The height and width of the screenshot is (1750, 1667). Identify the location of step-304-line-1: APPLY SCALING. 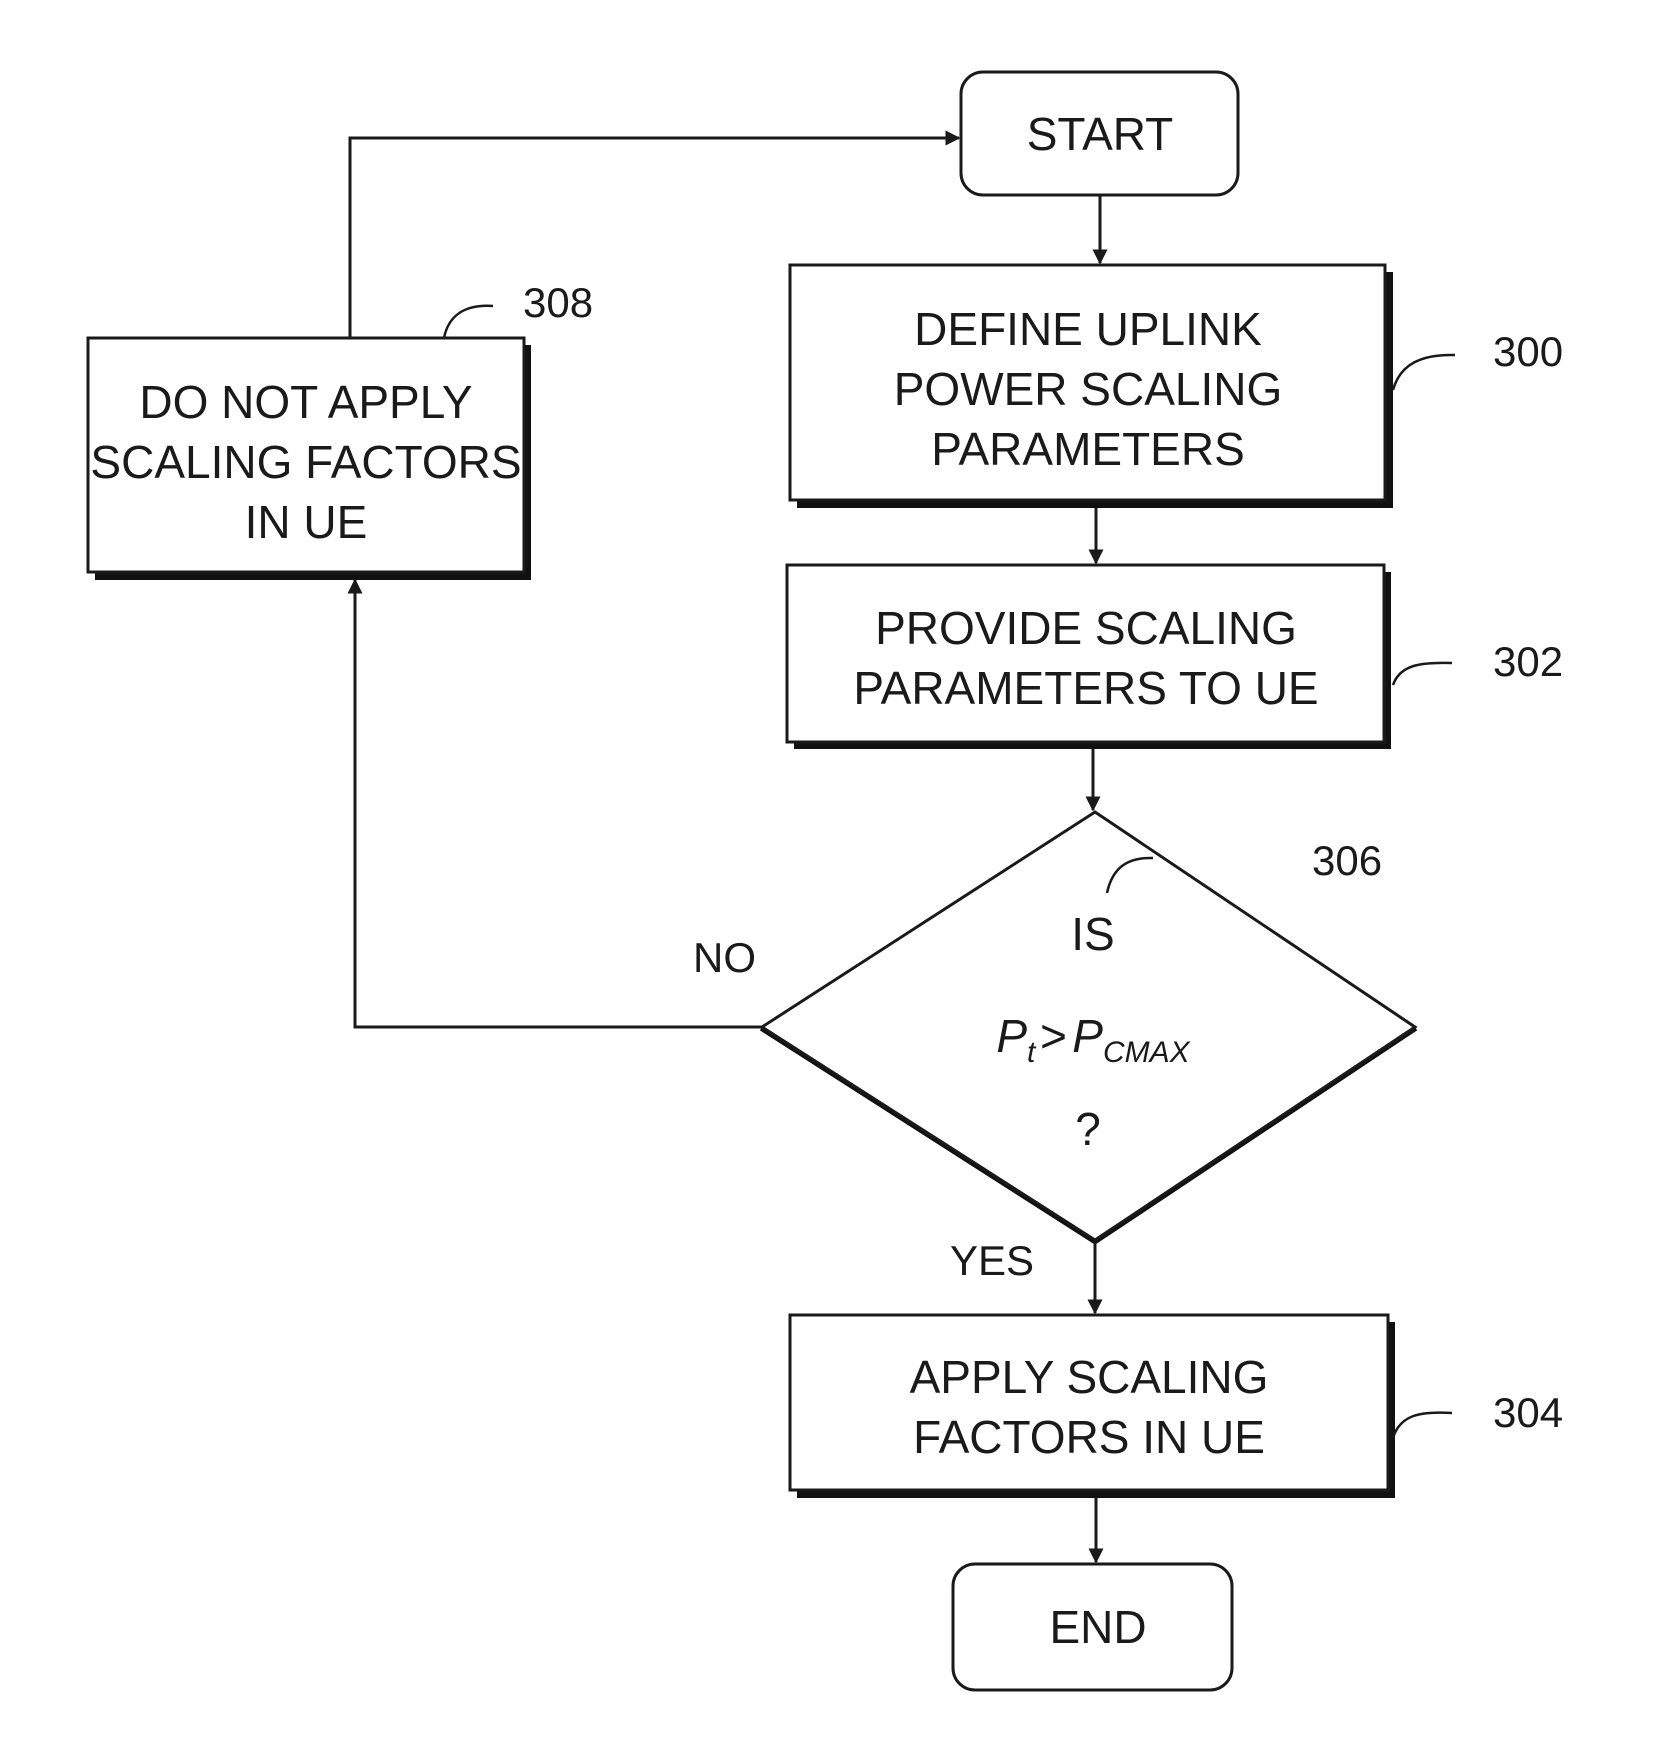
(1089, 1377).